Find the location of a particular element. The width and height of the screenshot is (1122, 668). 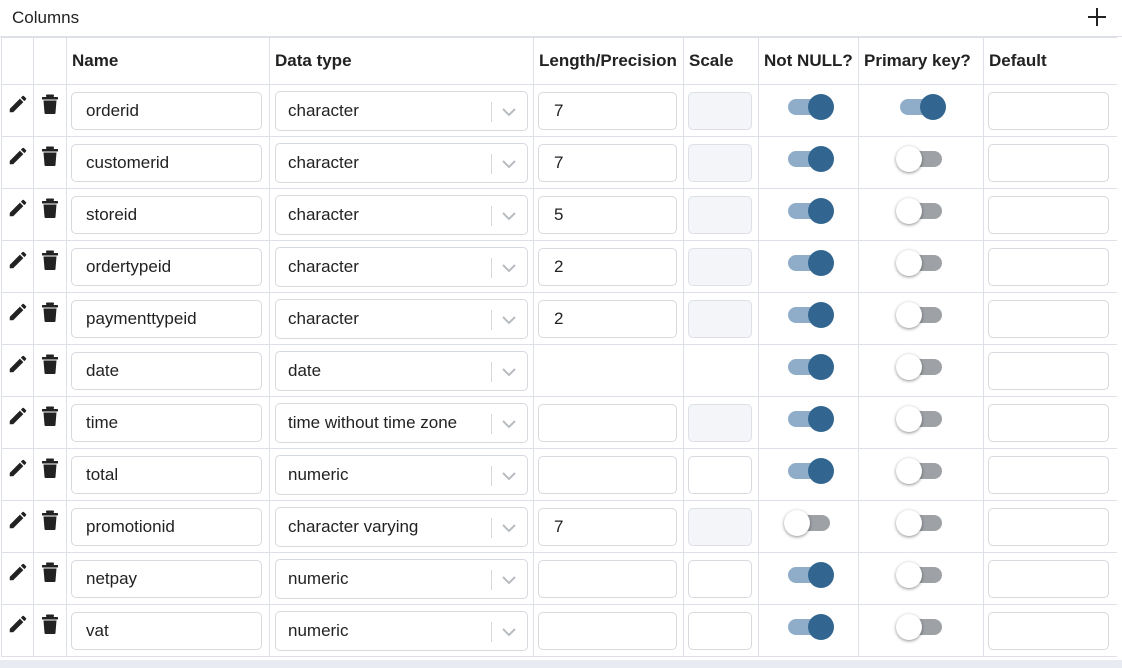

header-scale: Scale is located at coordinates (721, 61).